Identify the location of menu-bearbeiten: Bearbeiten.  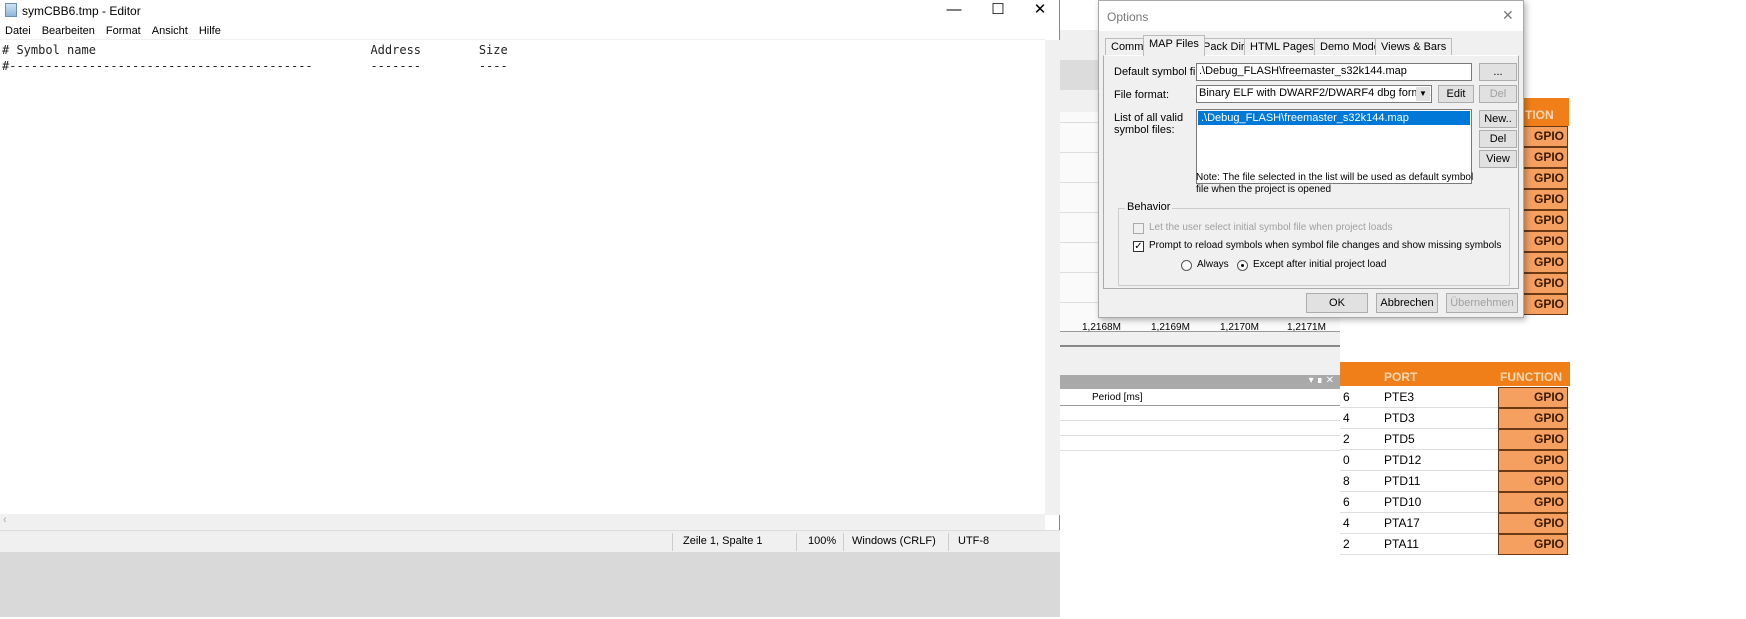
(69, 30).